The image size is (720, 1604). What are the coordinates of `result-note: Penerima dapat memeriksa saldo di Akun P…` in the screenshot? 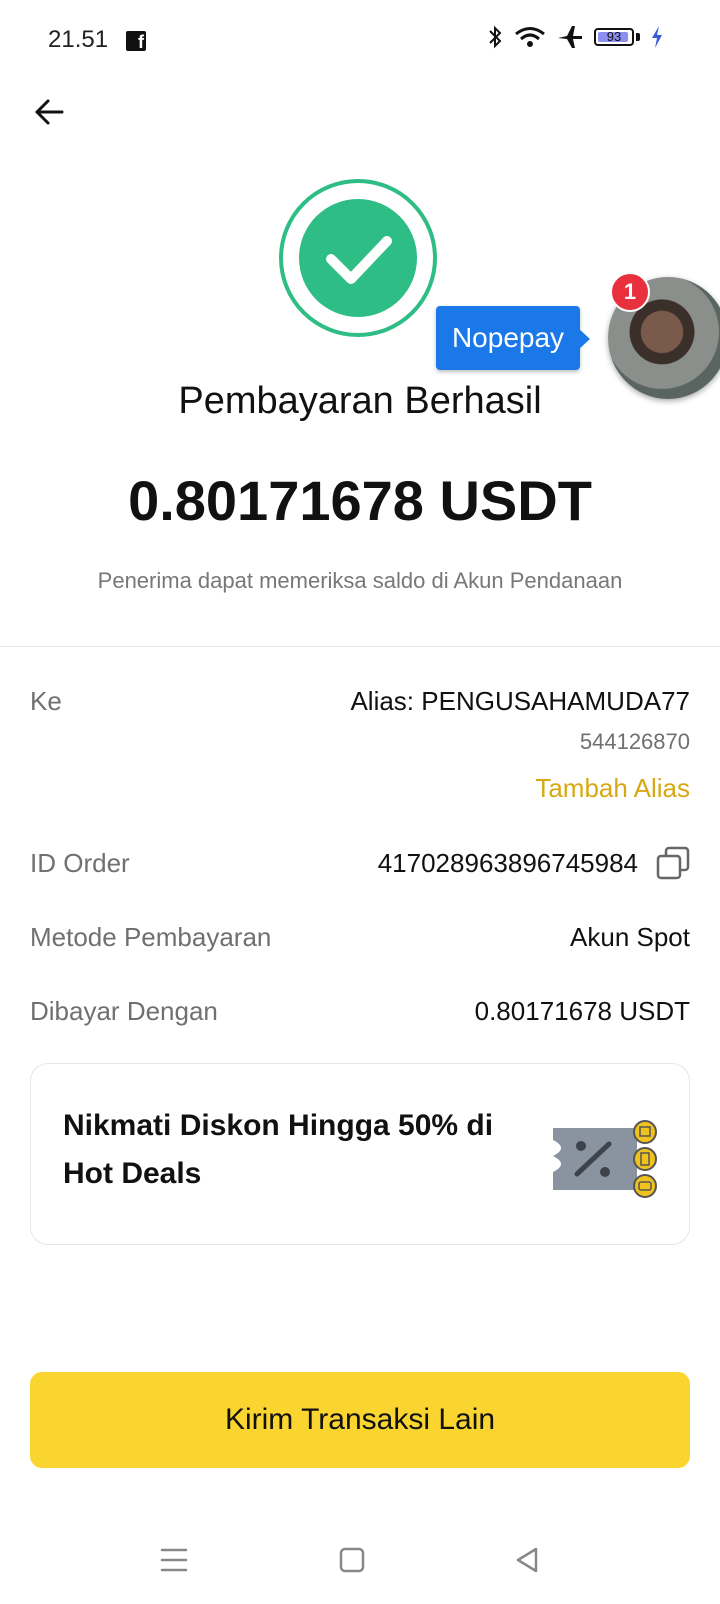 It's located at (360, 580).